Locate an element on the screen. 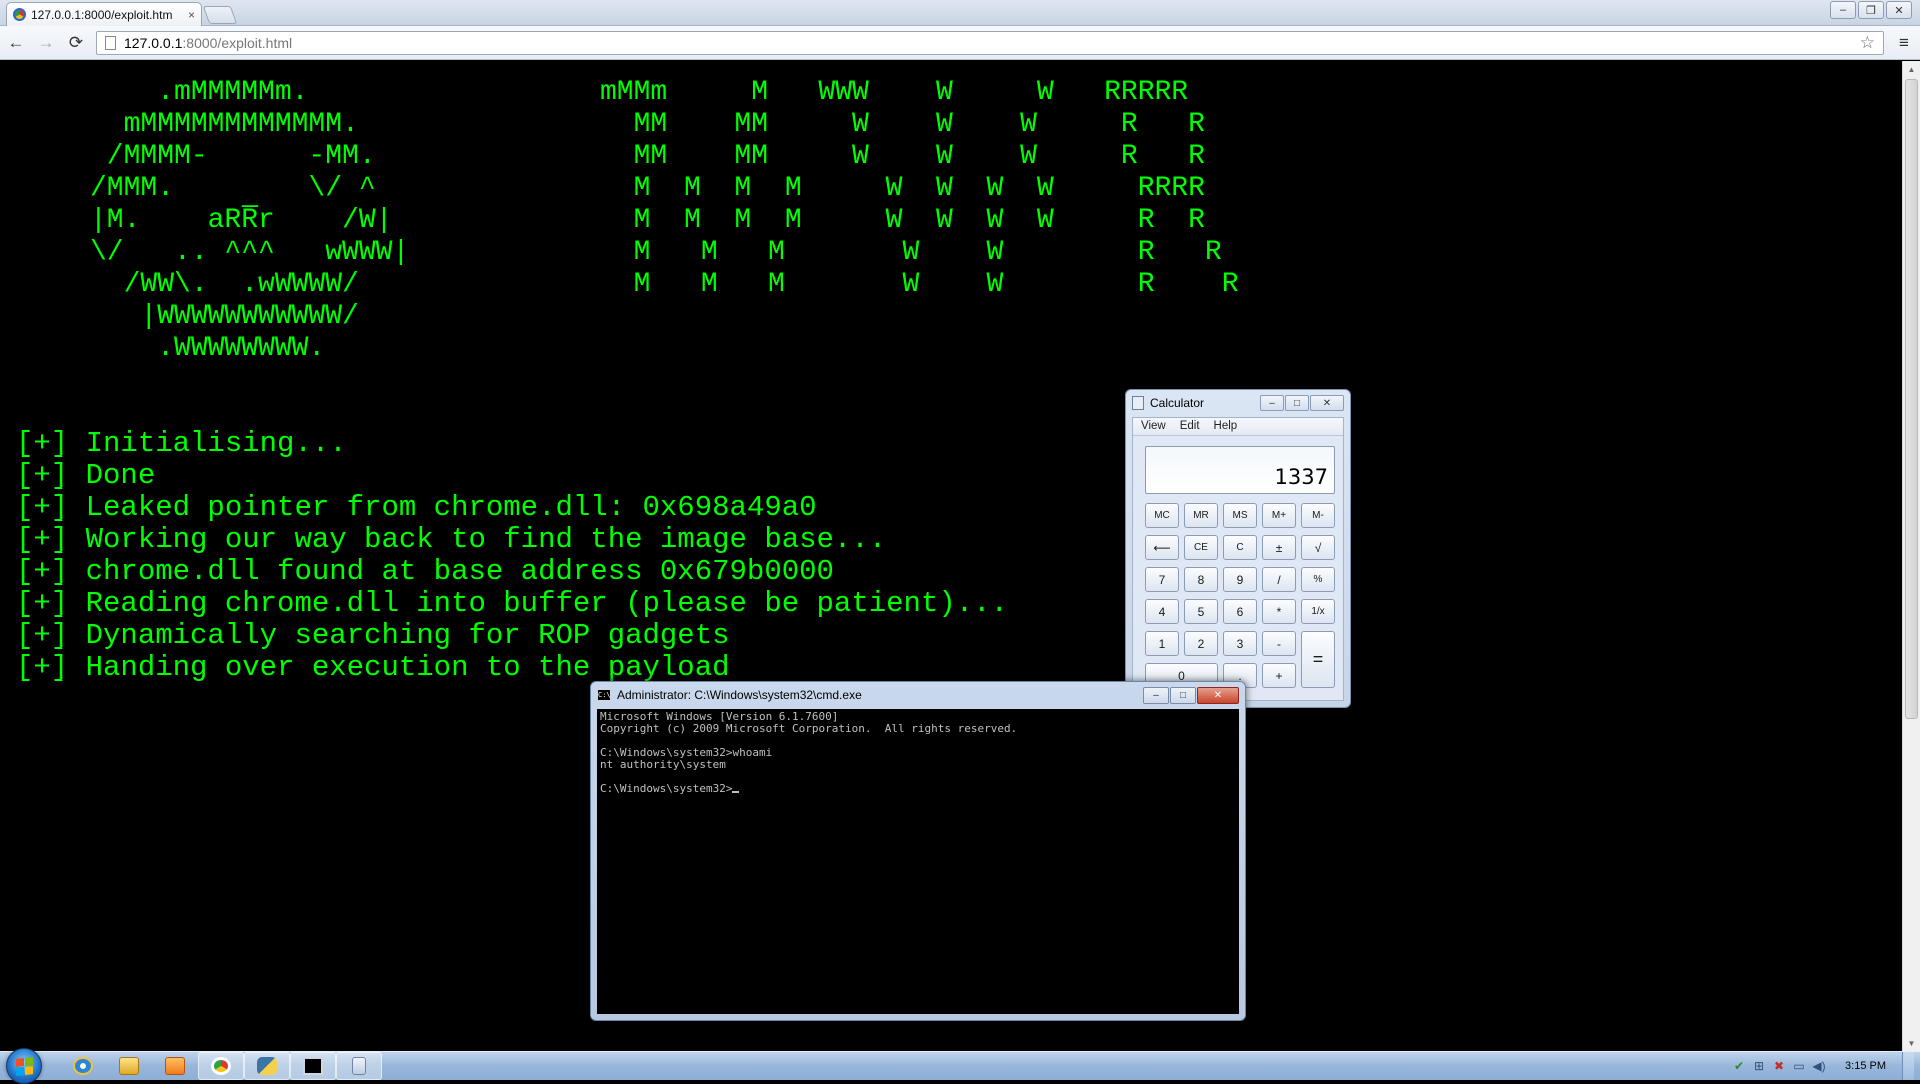  taskbar-explorer is located at coordinates (129, 1066).